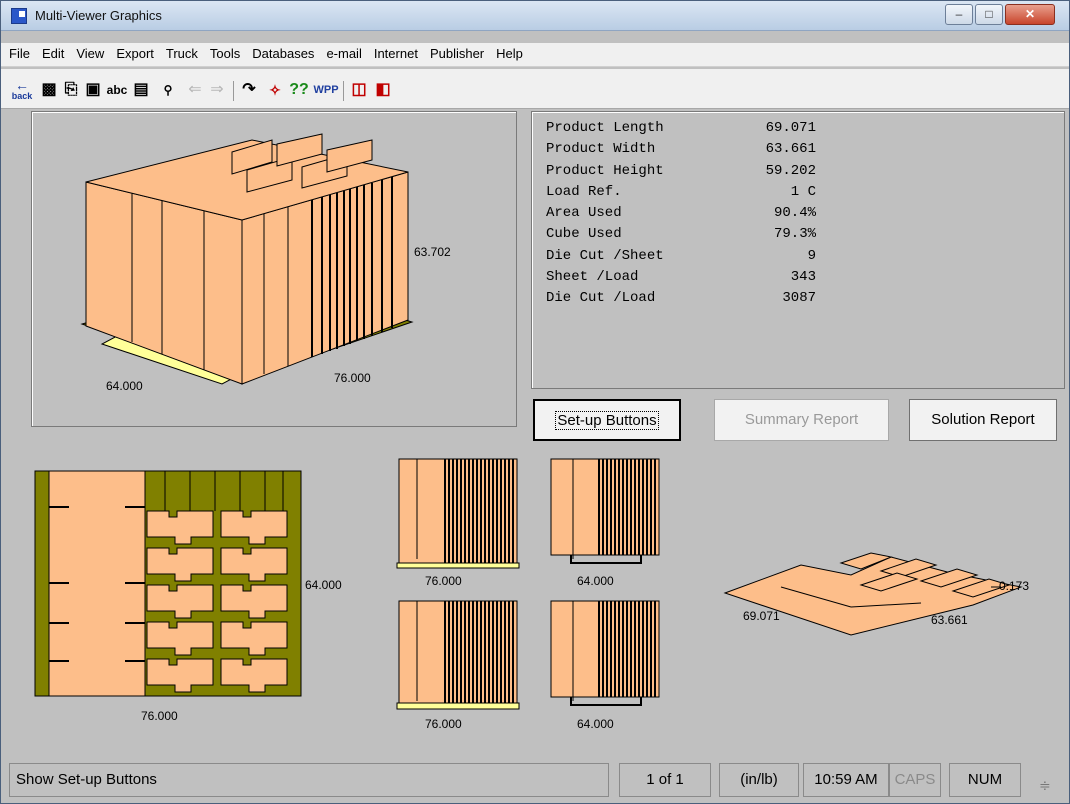  Describe the element at coordinates (217, 90) in the screenshot. I see `next-arrow-icon: ⇒` at that location.